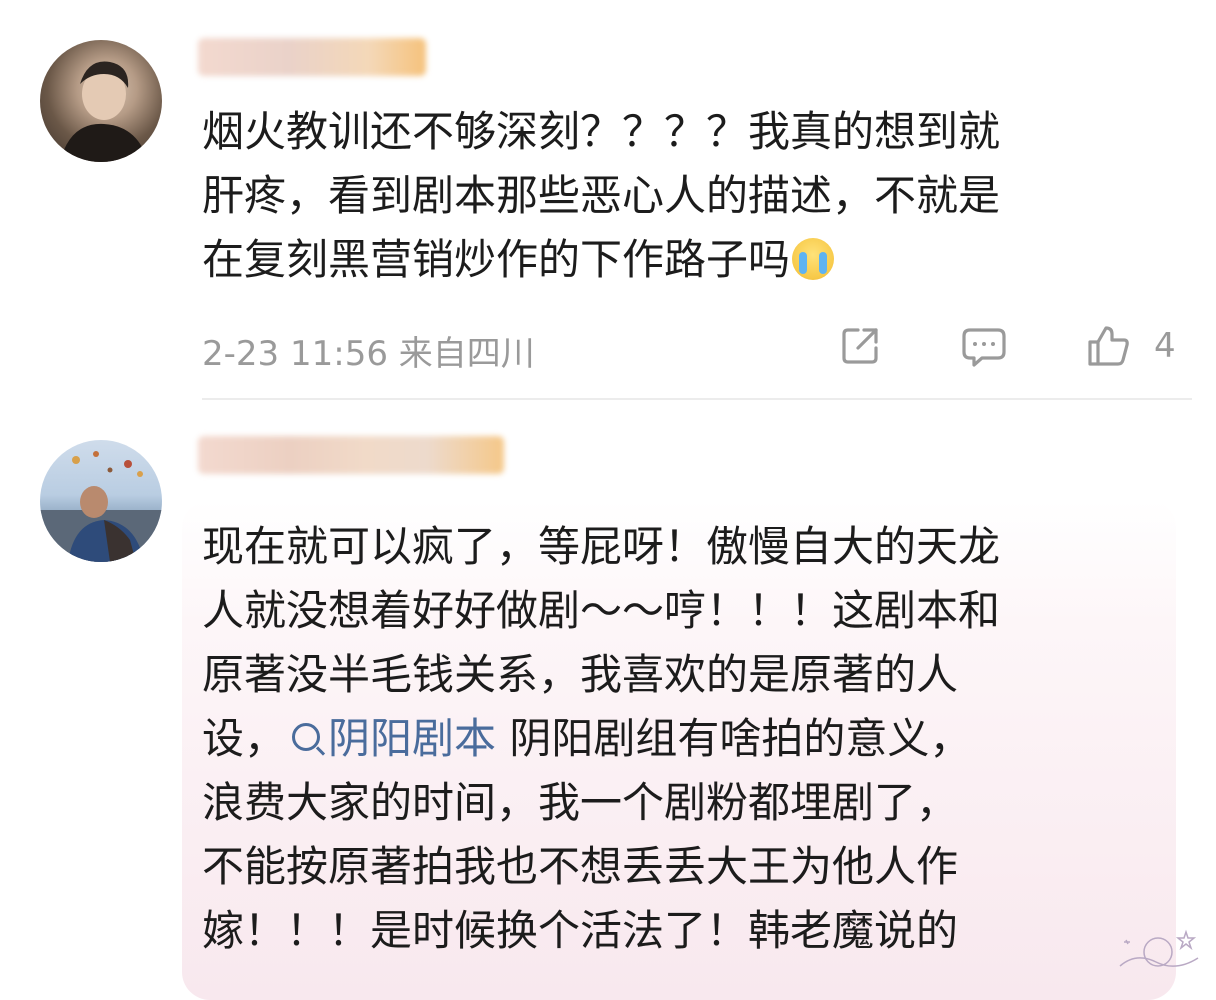 The height and width of the screenshot is (1000, 1216). Describe the element at coordinates (984, 346) in the screenshot. I see `comment-icon` at that location.